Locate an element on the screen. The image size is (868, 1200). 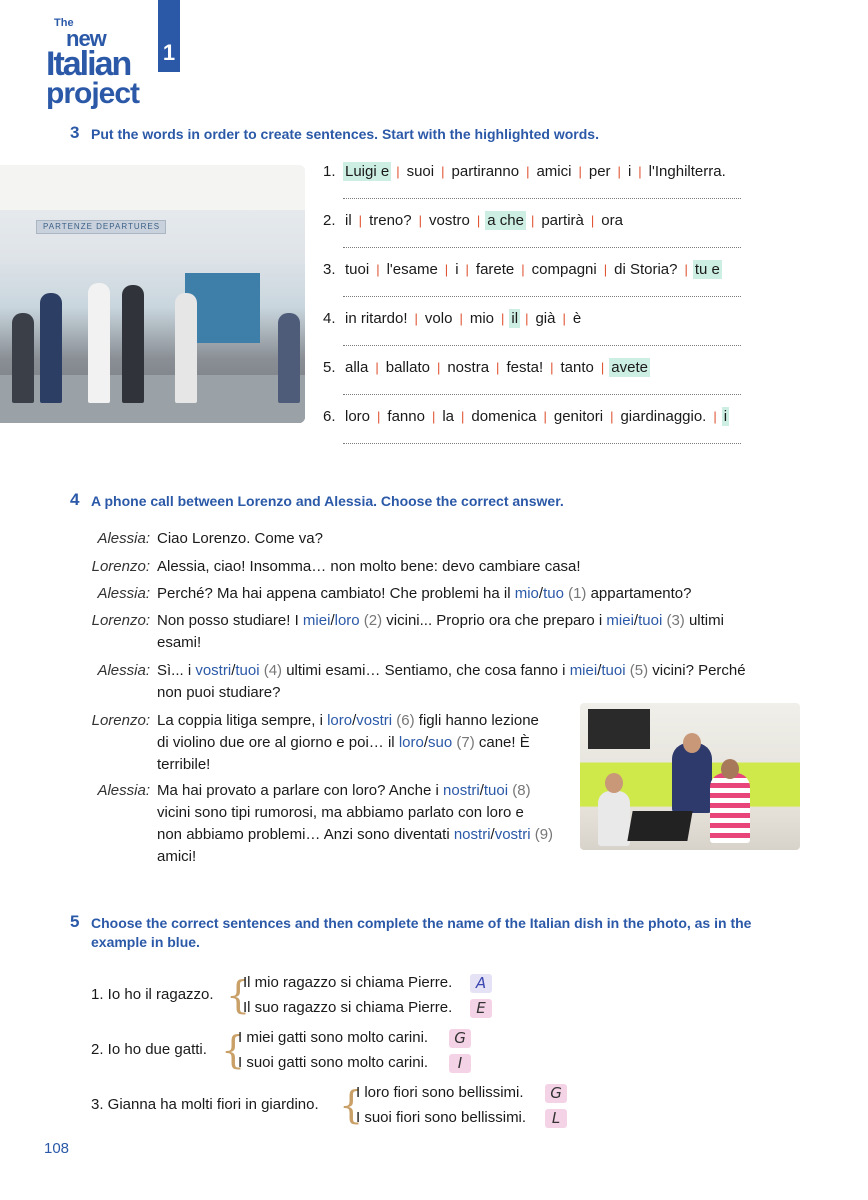
item-number: 4. is located at coordinates (329, 318).